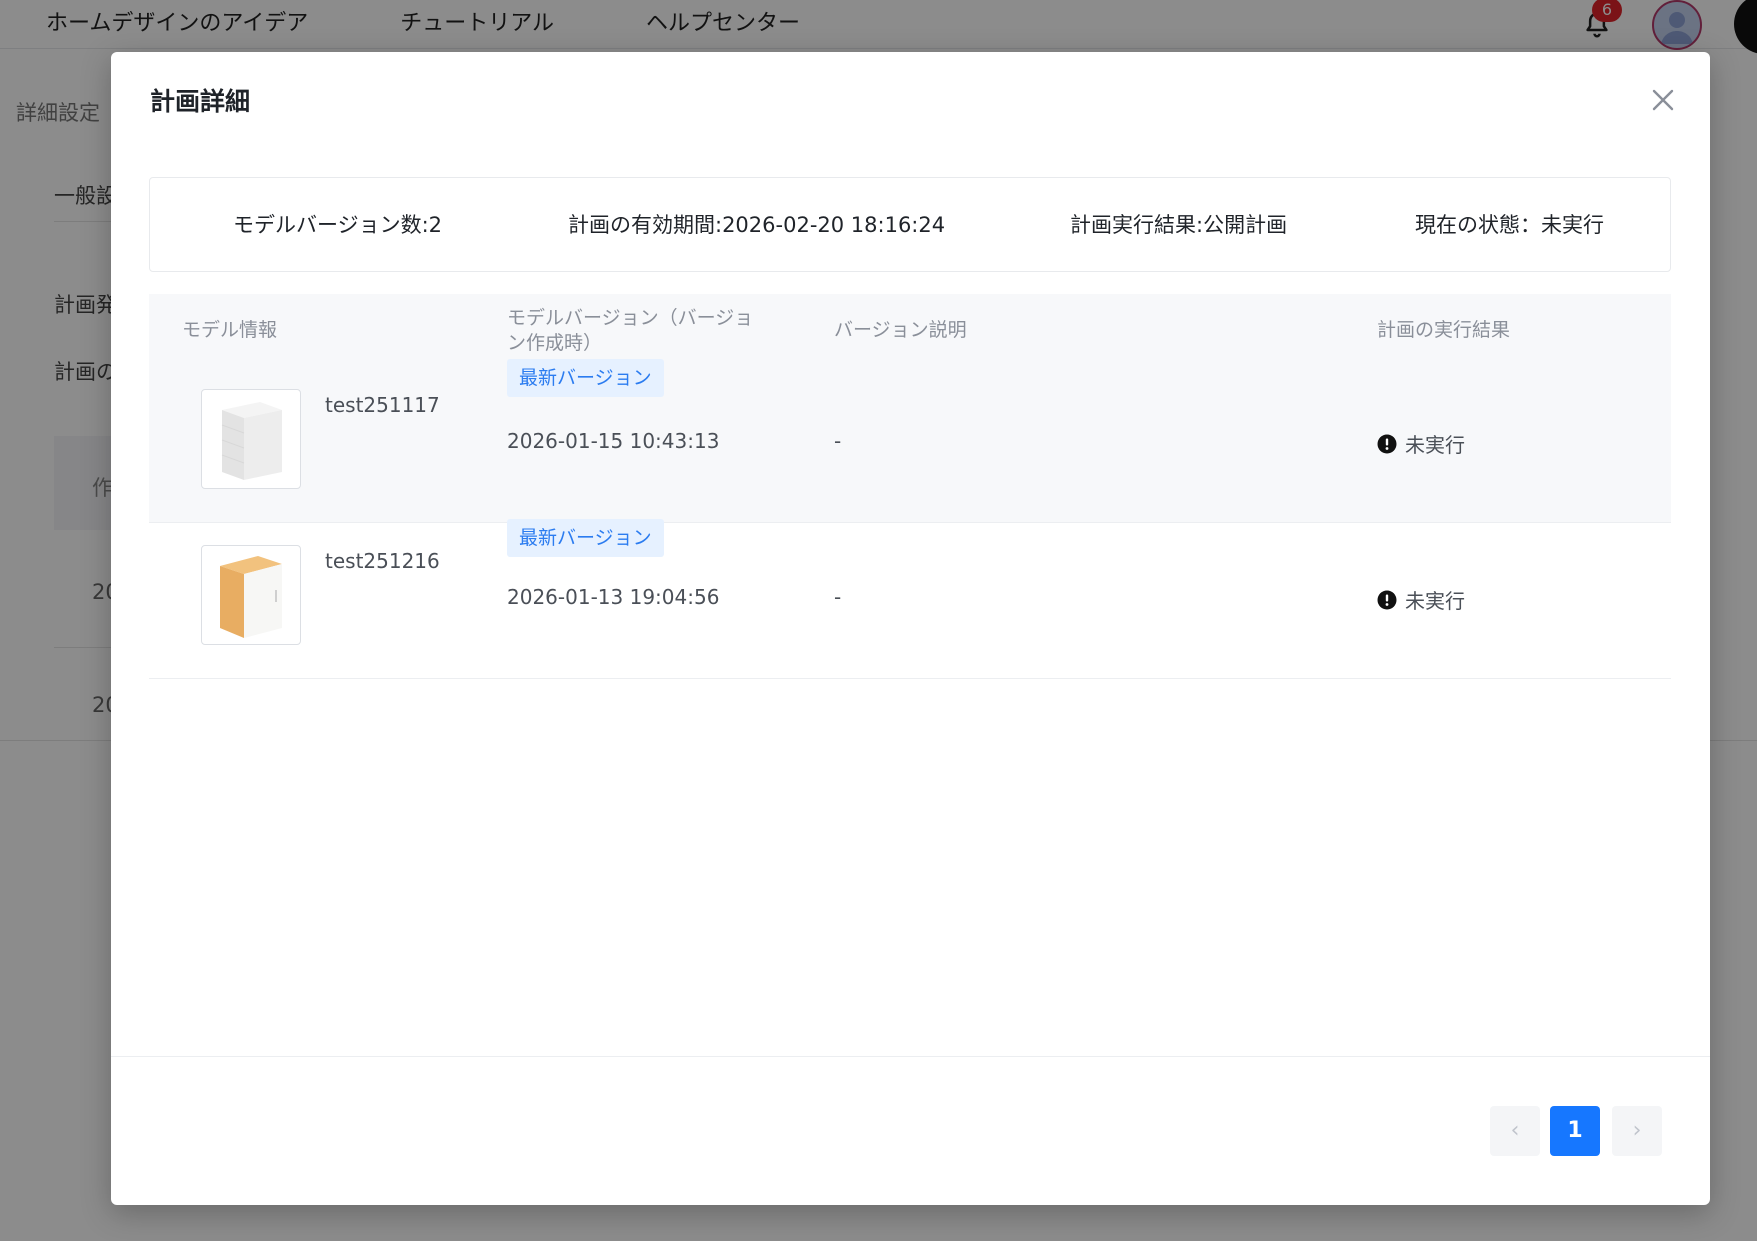 This screenshot has width=1757, height=1241. I want to click on header-model-version: モデルバージョン（バージョ ン作成時）, so click(630, 331).